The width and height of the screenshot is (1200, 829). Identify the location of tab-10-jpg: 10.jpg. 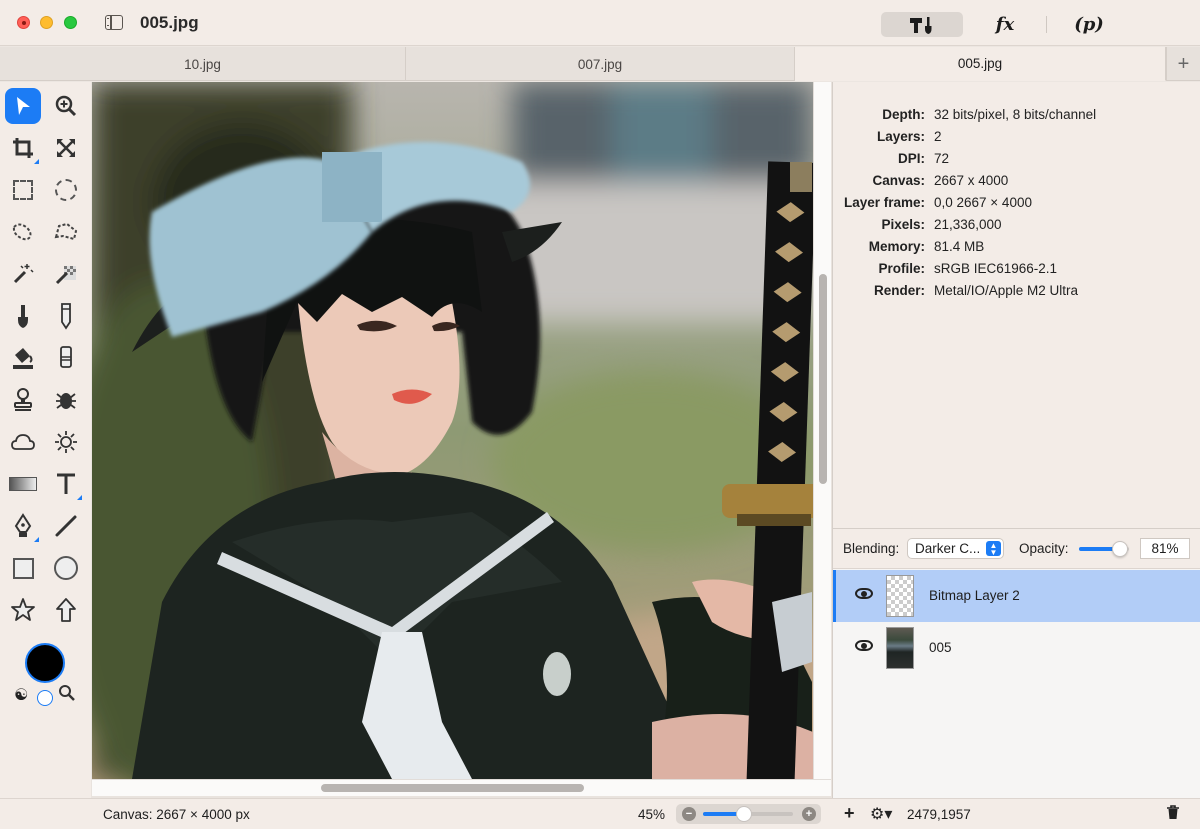
(203, 64).